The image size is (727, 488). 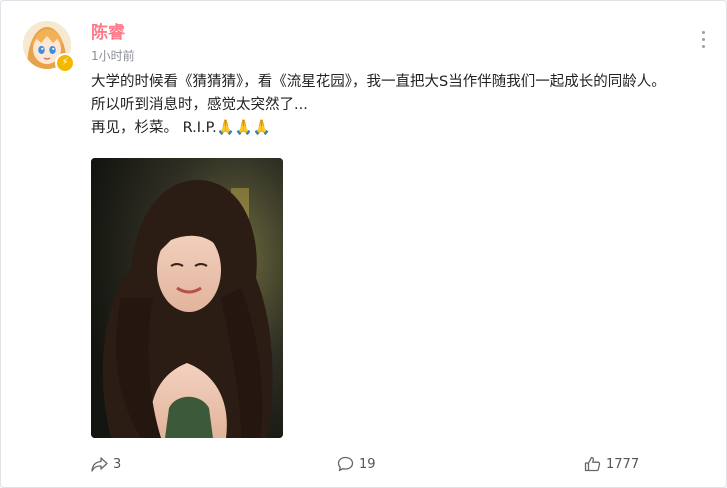 I want to click on lightning-badge-icon: ⚡, so click(x=65, y=63).